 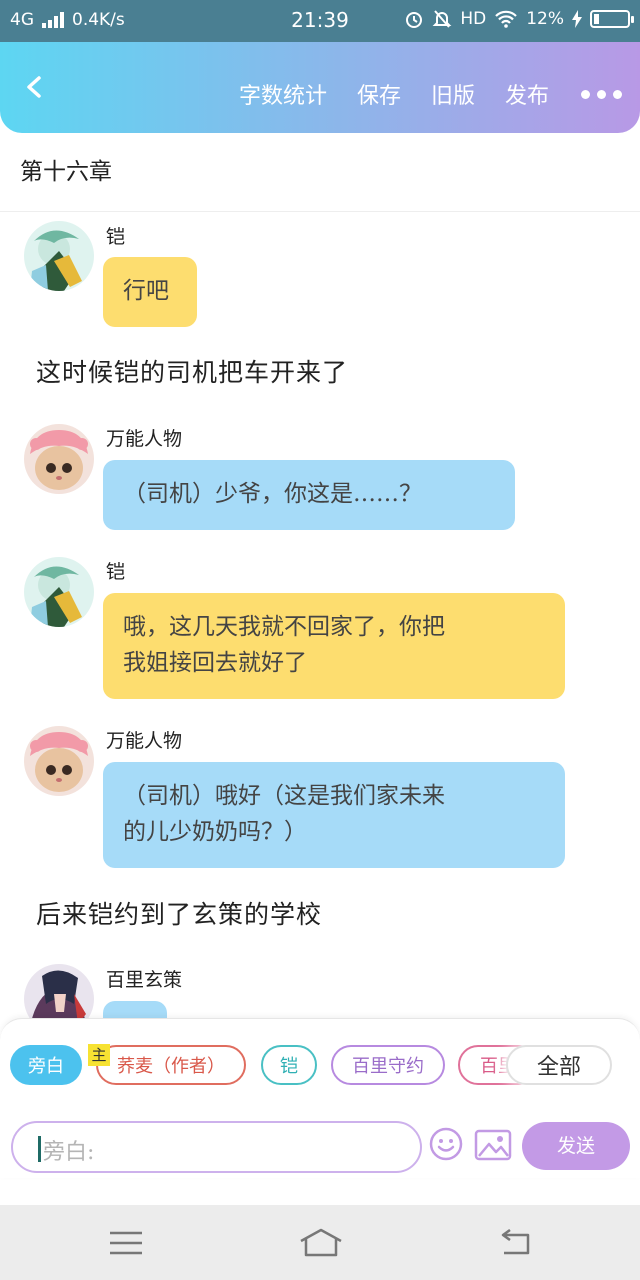 I want to click on back-arrow-icon, so click(x=35, y=87).